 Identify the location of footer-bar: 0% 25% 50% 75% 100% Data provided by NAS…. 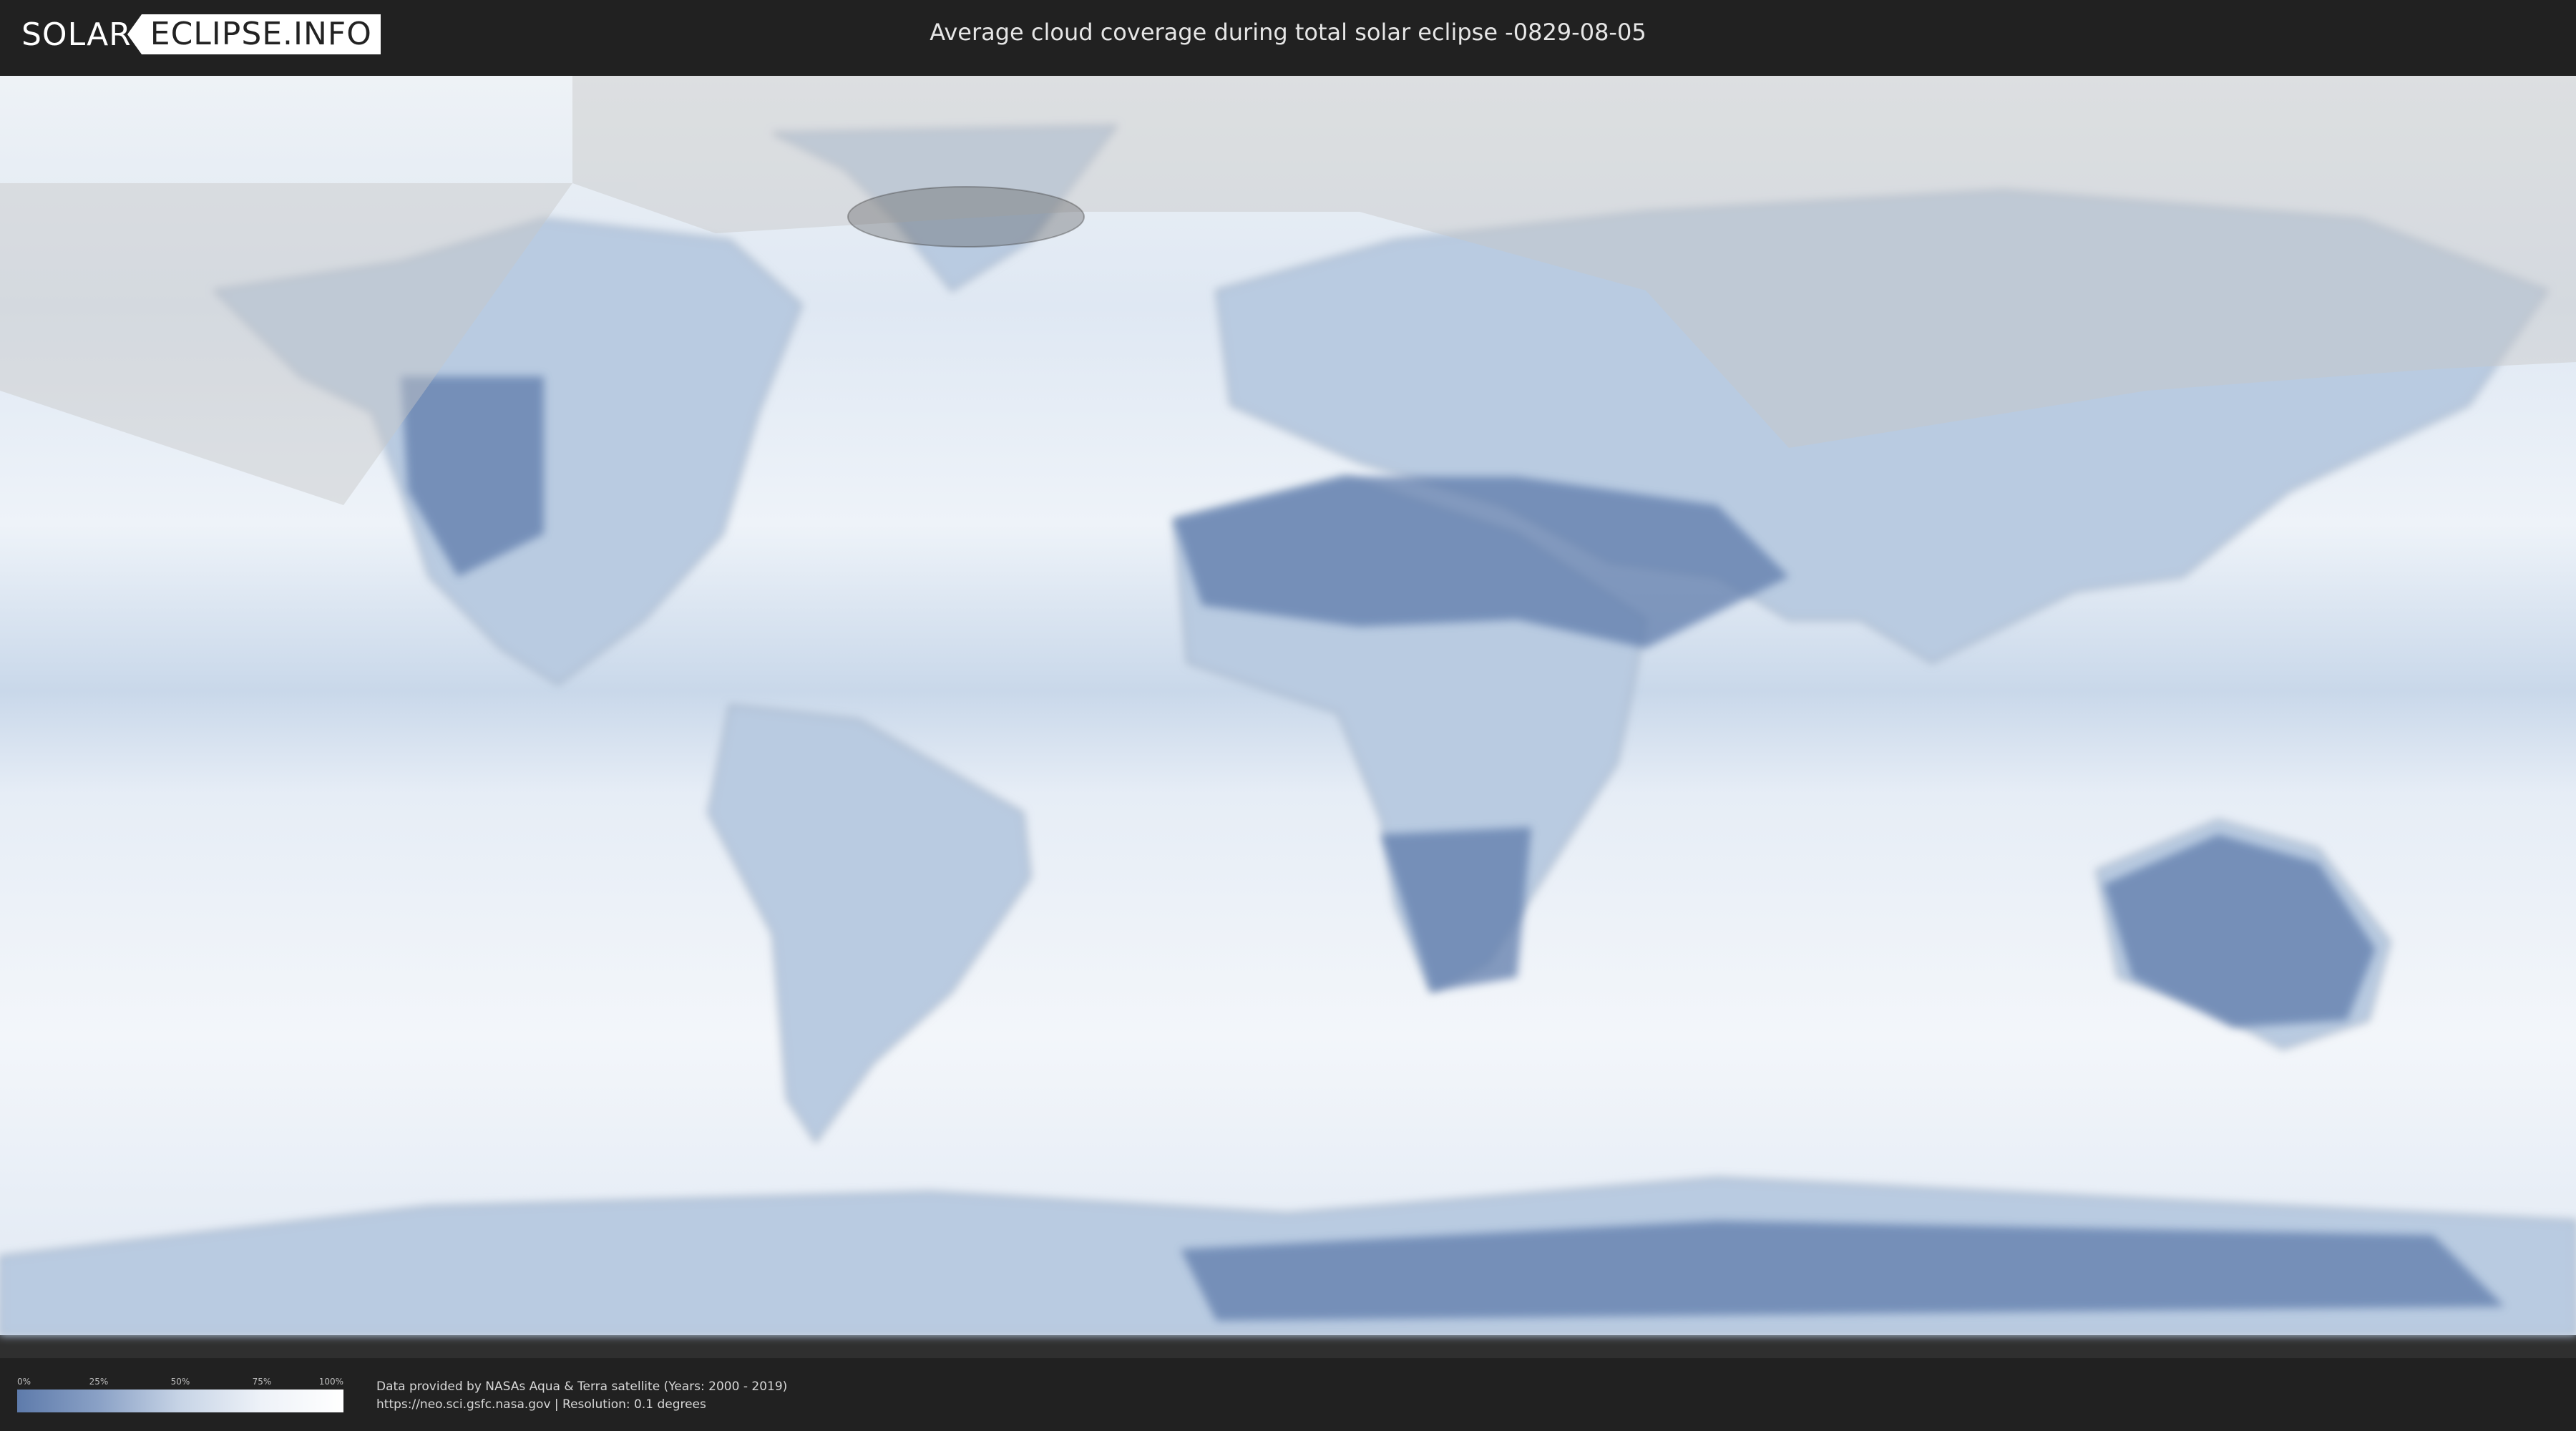
(1288, 1395).